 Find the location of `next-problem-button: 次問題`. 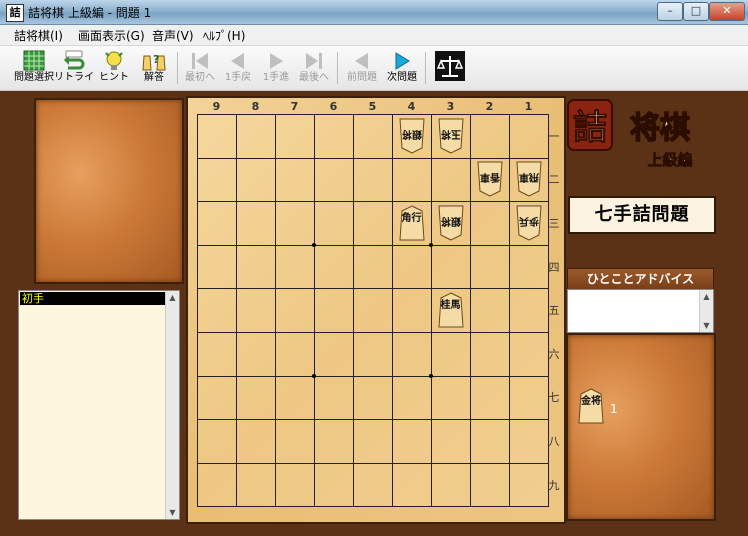

next-problem-button: 次問題 is located at coordinates (402, 68).